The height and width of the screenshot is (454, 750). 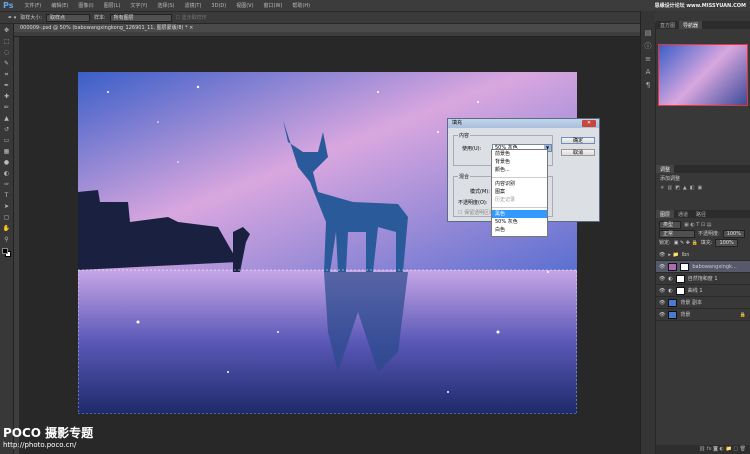 What do you see at coordinates (578, 152) in the screenshot?
I see `cancel-button: 取消` at bounding box center [578, 152].